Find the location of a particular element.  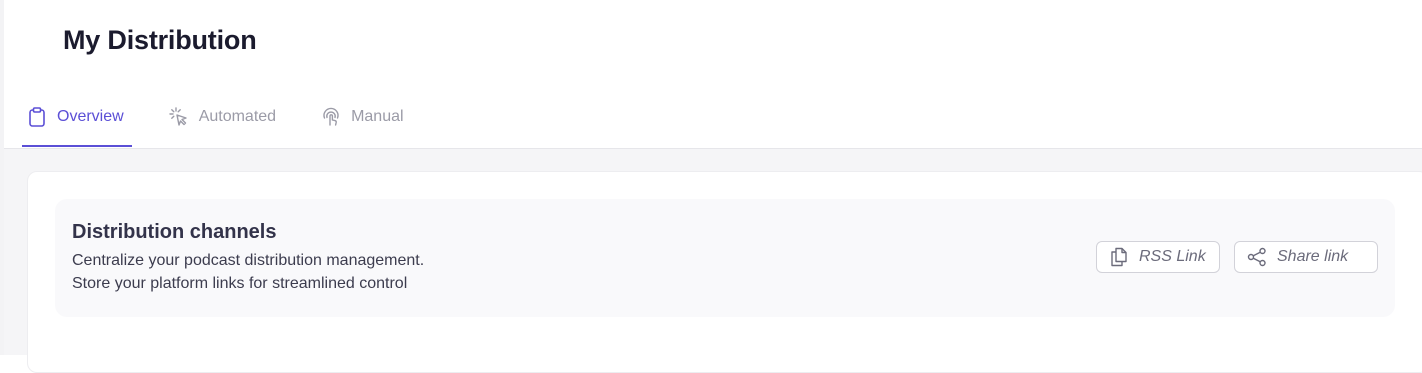

rss-link-label: RSS Link is located at coordinates (1172, 256).